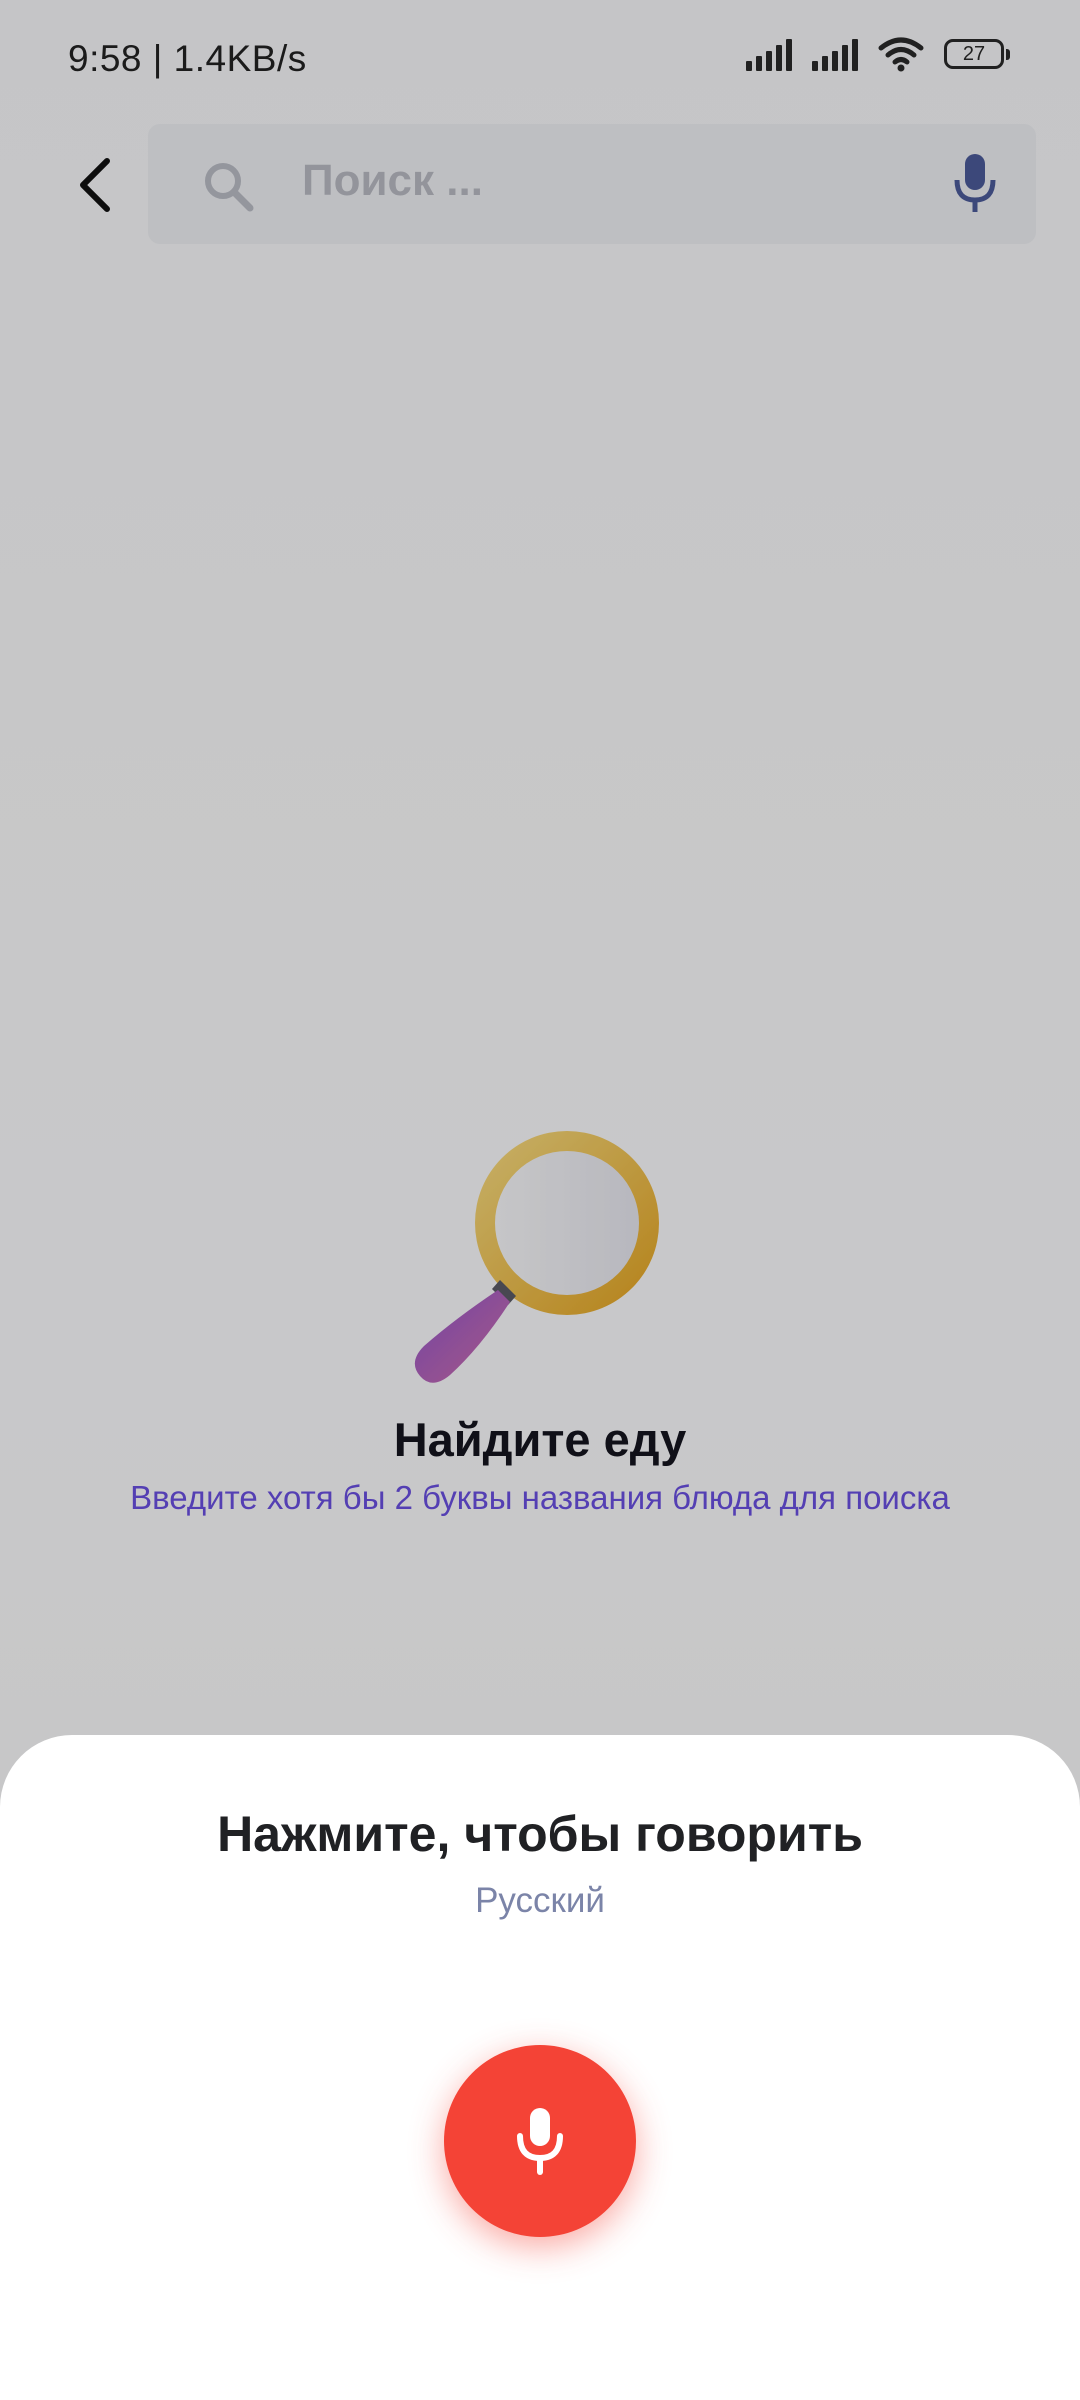 This screenshot has width=1080, height=2400. What do you see at coordinates (540, 60) in the screenshot?
I see `status-bar: 9:58 | 1.4KB/s 27` at bounding box center [540, 60].